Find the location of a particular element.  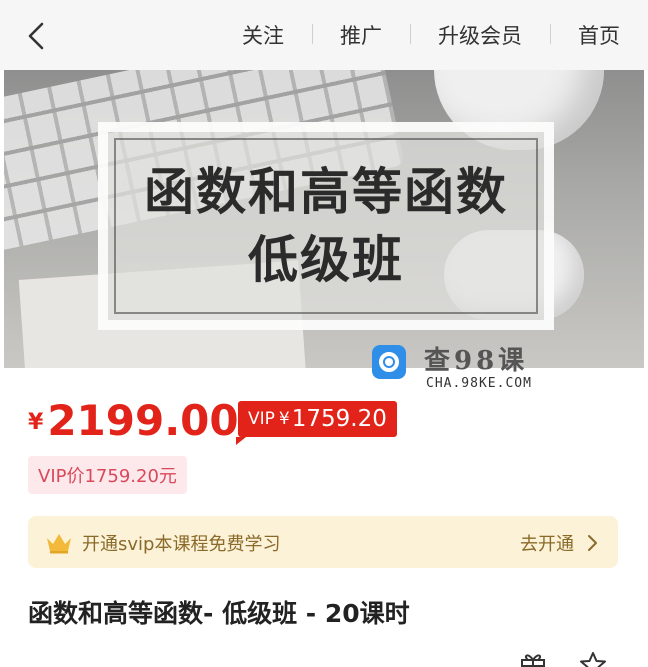

top-bar: 关注 推广 升级会员 首页 is located at coordinates (324, 35).